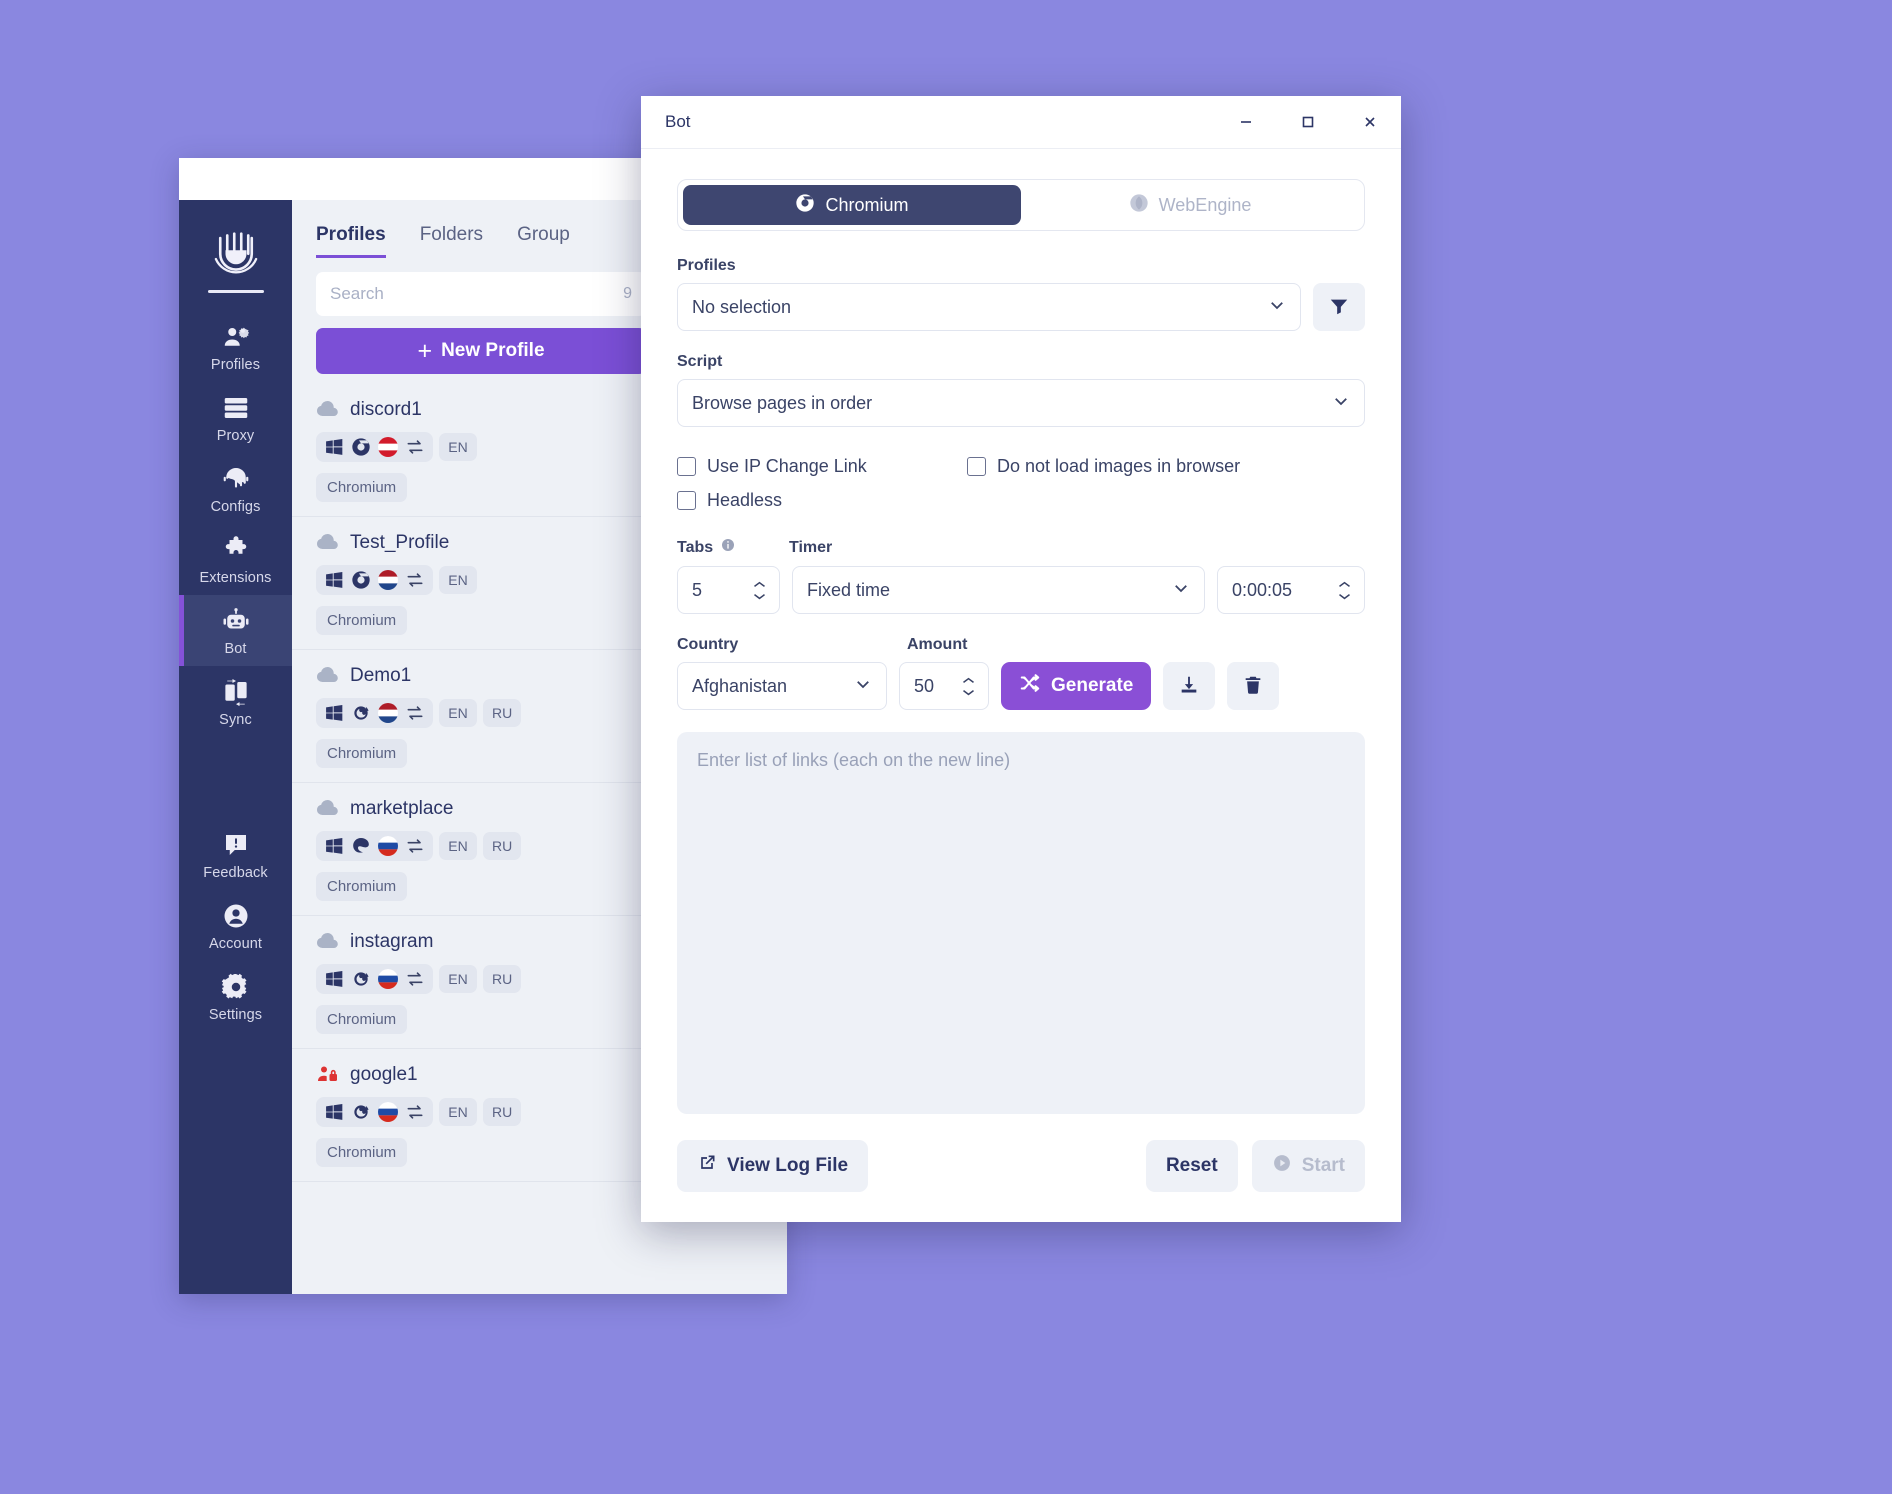 The width and height of the screenshot is (1892, 1494). I want to click on checkbox-label: Headless, so click(745, 499).